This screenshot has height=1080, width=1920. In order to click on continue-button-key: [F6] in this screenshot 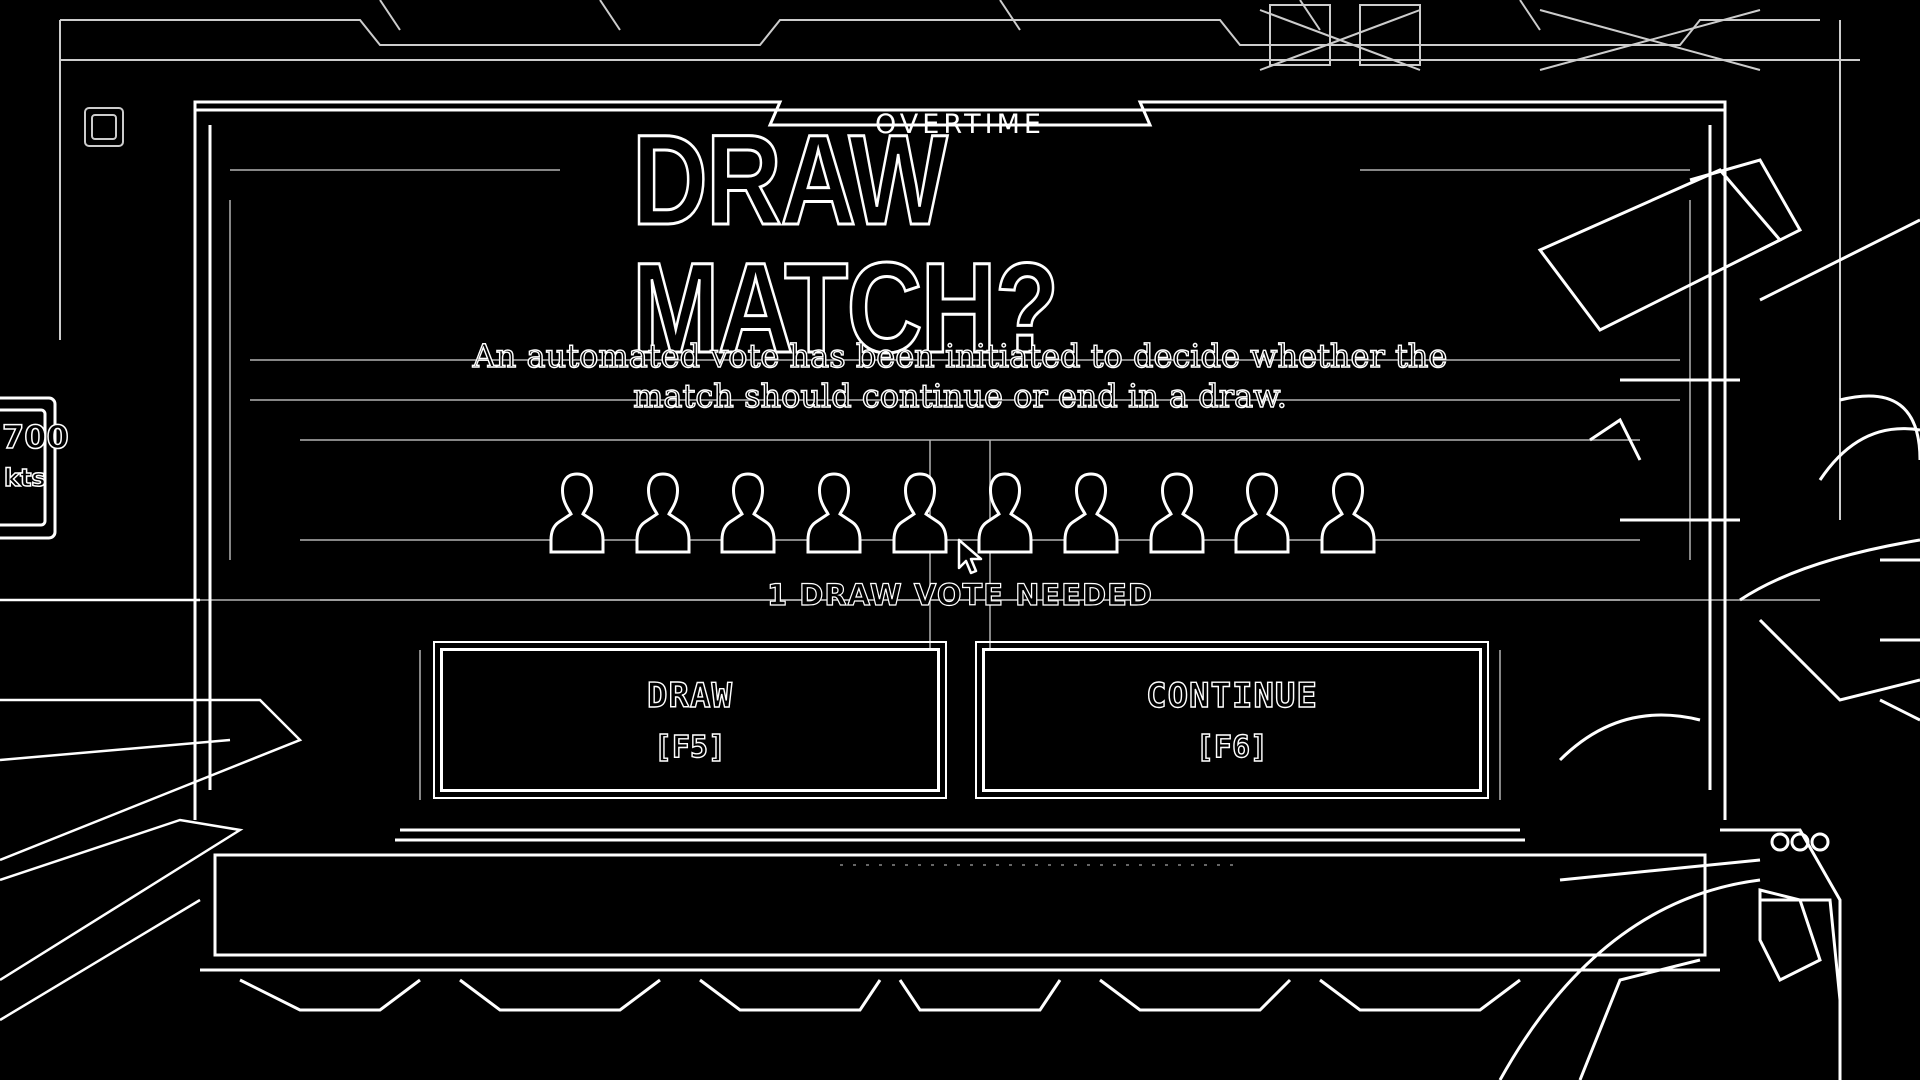, I will do `click(1232, 747)`.